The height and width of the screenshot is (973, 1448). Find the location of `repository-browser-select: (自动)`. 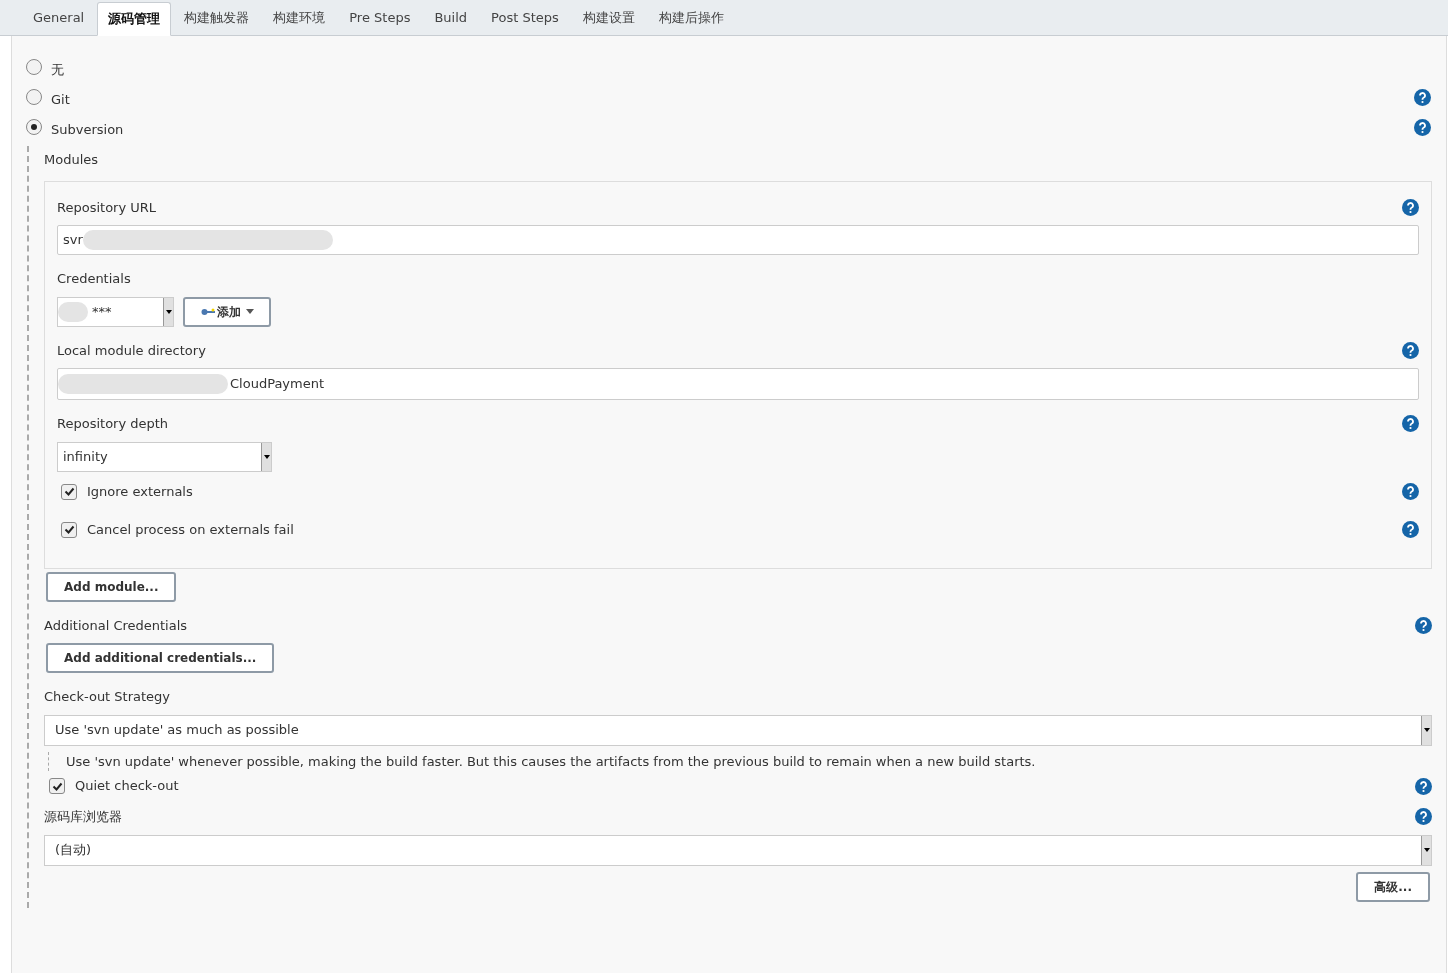

repository-browser-select: (自动) is located at coordinates (738, 850).